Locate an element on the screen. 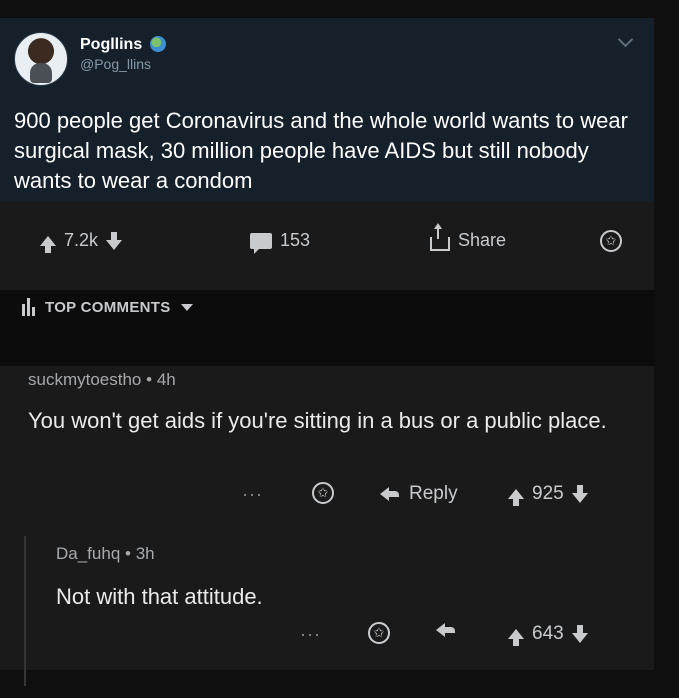 Image resolution: width=679 pixels, height=698 pixels. comment-meta: suckmytoestho • 4h is located at coordinates (102, 379).